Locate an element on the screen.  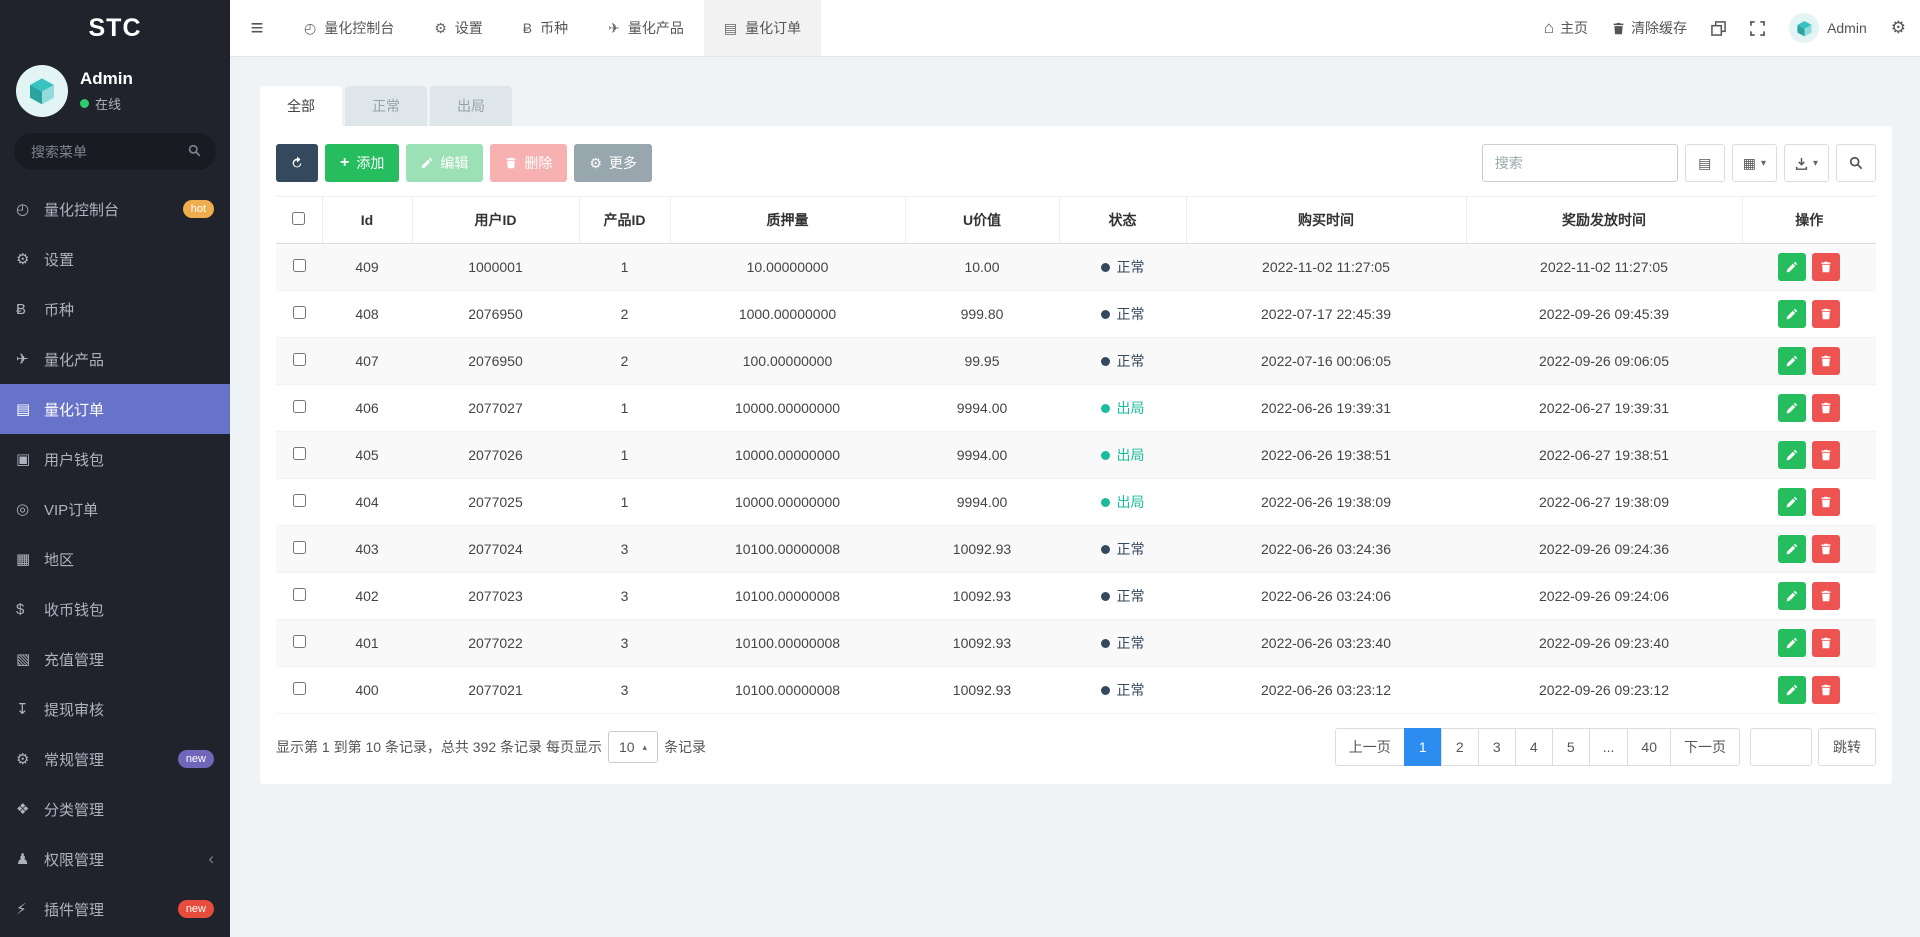
export-button: ▾ is located at coordinates (1806, 163).